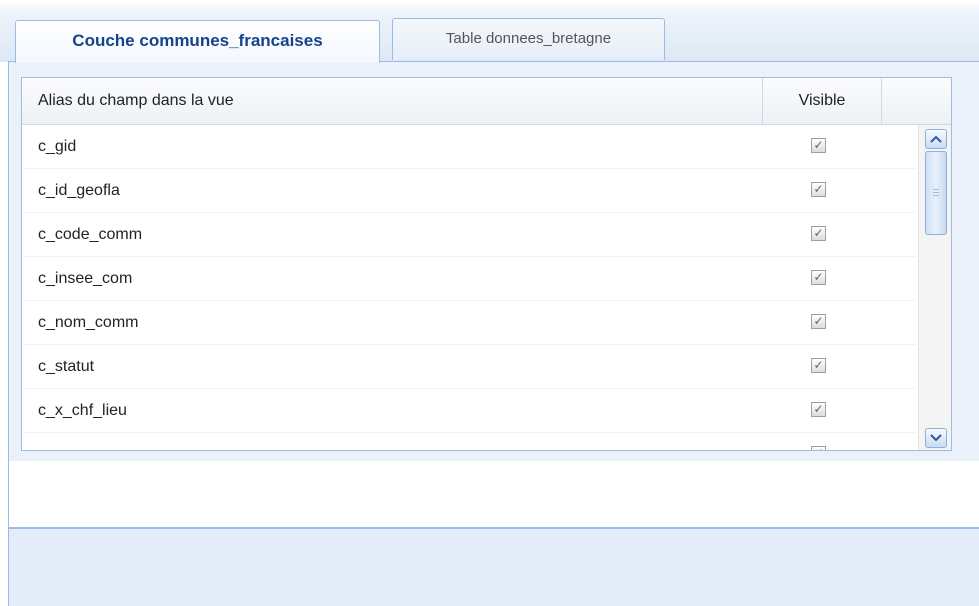 Image resolution: width=979 pixels, height=606 pixels. What do you see at coordinates (469, 367) in the screenshot?
I see `table-row: c_statut ✓` at bounding box center [469, 367].